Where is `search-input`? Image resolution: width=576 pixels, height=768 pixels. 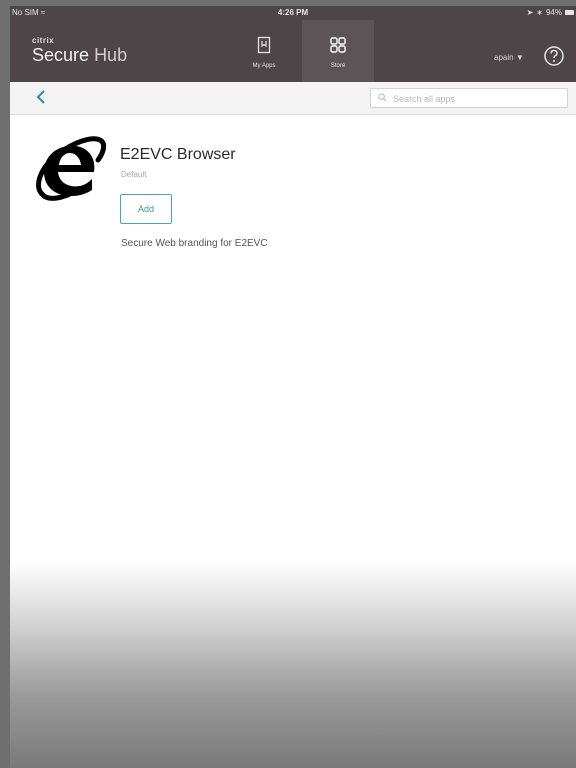
search-input is located at coordinates (478, 98).